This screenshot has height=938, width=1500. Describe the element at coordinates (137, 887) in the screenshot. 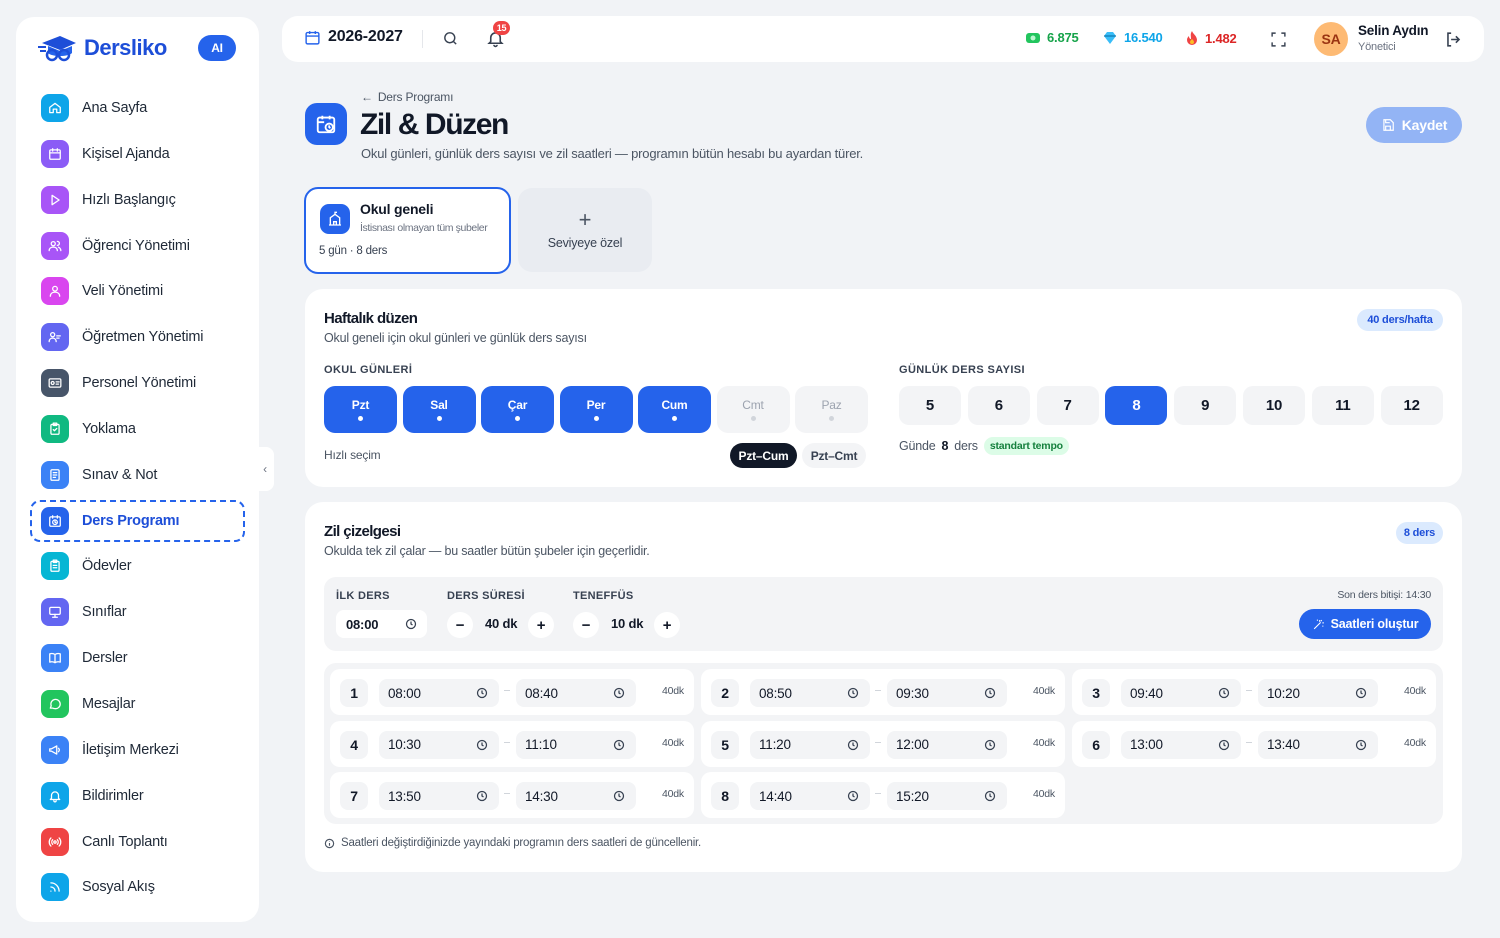

I see `sidebar-item-rss: Sosyal Akış` at that location.